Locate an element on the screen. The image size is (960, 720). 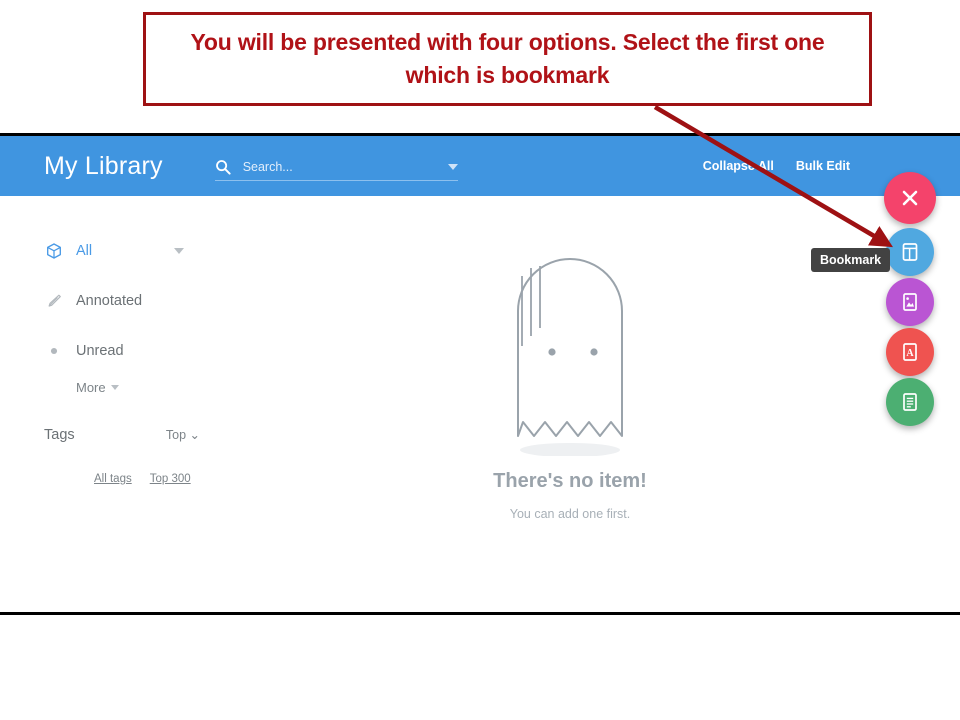
header-actions: Collapse All Bulk Edit is located at coordinates (831, 166).